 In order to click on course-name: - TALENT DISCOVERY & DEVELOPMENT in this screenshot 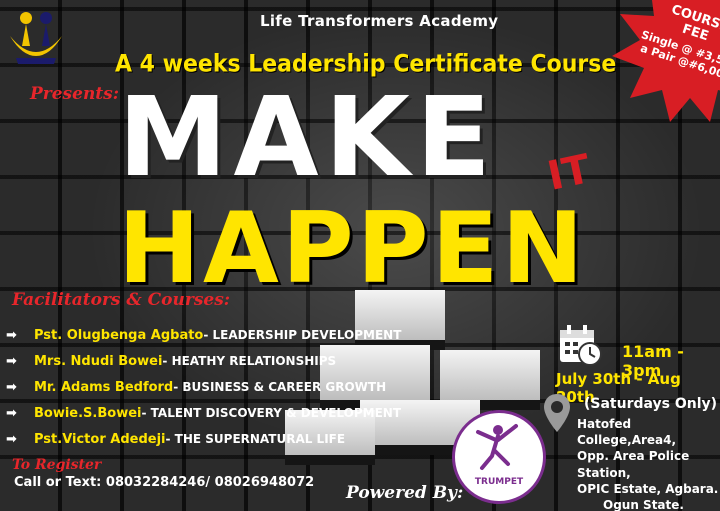, I will do `click(271, 413)`.